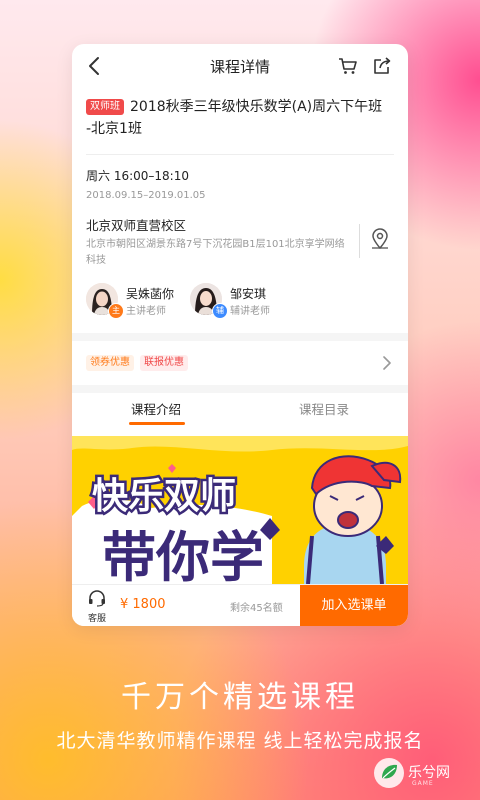 This screenshot has width=480, height=800. Describe the element at coordinates (116, 311) in the screenshot. I see `lead-teacher-badge: 主` at that location.